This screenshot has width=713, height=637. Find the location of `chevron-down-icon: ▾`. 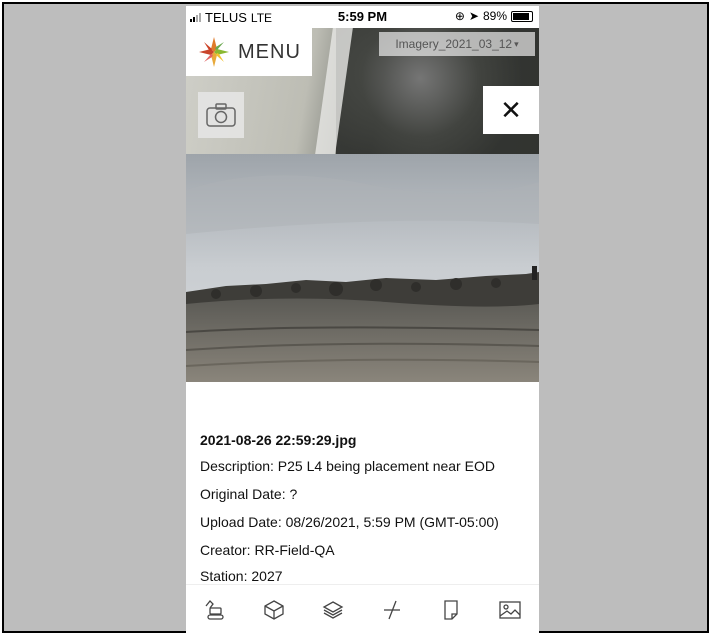

chevron-down-icon: ▾ is located at coordinates (516, 43).